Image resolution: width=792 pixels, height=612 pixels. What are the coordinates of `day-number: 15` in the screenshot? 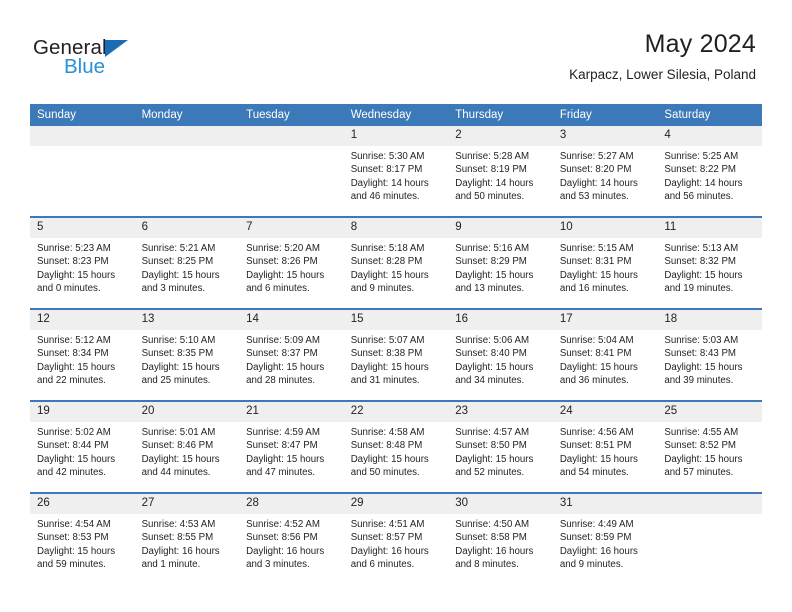 It's located at (396, 320).